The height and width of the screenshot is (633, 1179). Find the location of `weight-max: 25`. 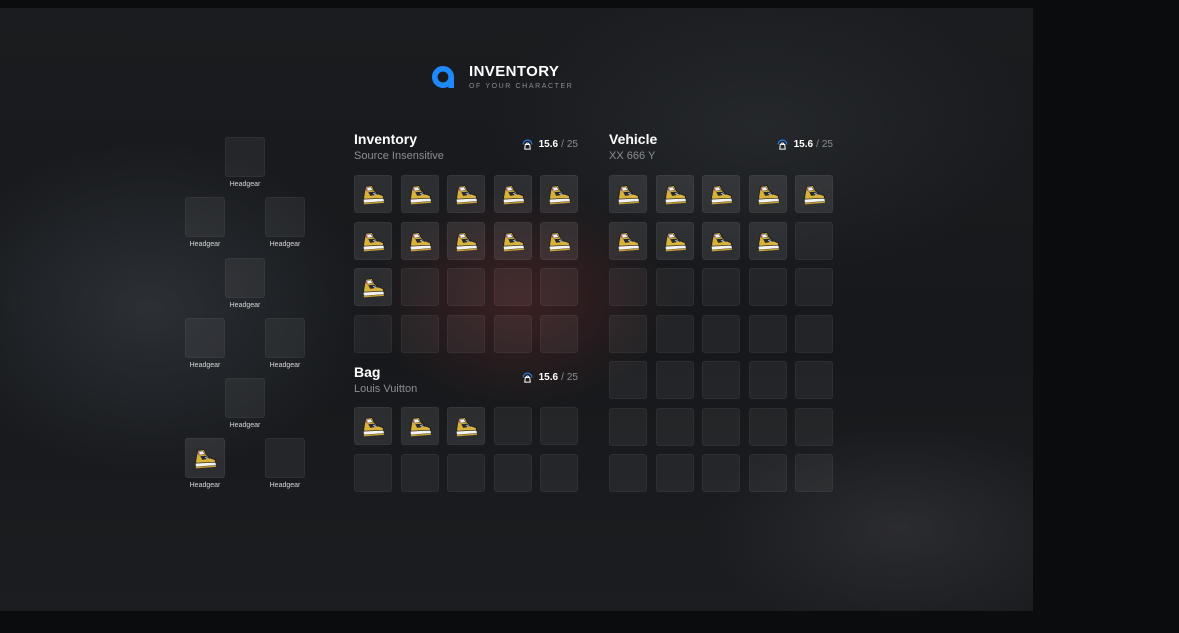

weight-max: 25 is located at coordinates (572, 377).